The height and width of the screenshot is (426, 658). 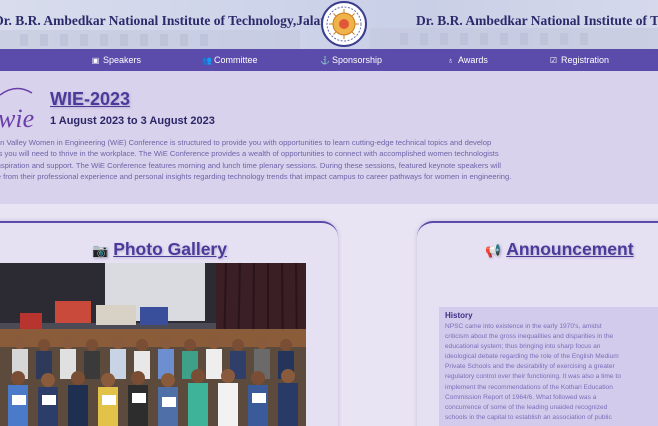 I want to click on history-heading: History, so click(x=459, y=315).